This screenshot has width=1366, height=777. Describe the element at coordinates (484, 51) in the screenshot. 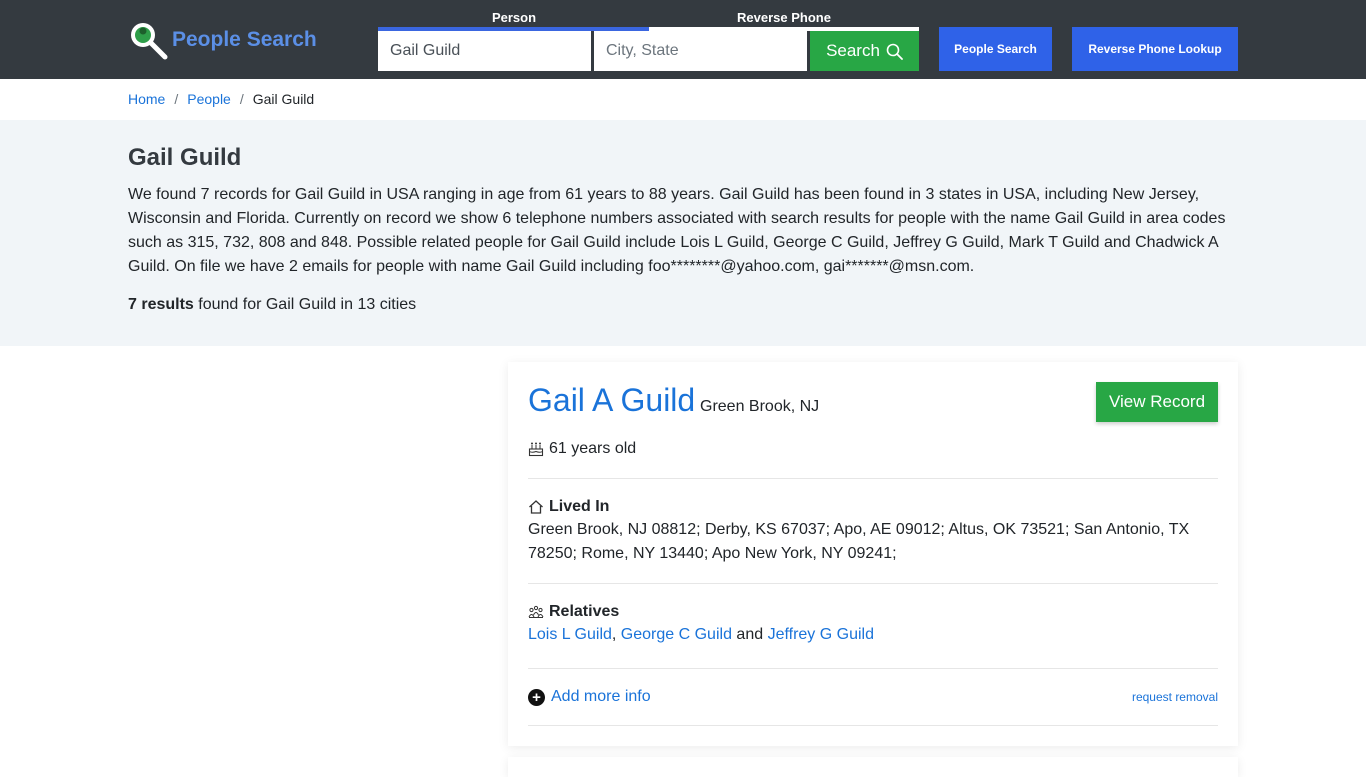

I see `name-input` at that location.